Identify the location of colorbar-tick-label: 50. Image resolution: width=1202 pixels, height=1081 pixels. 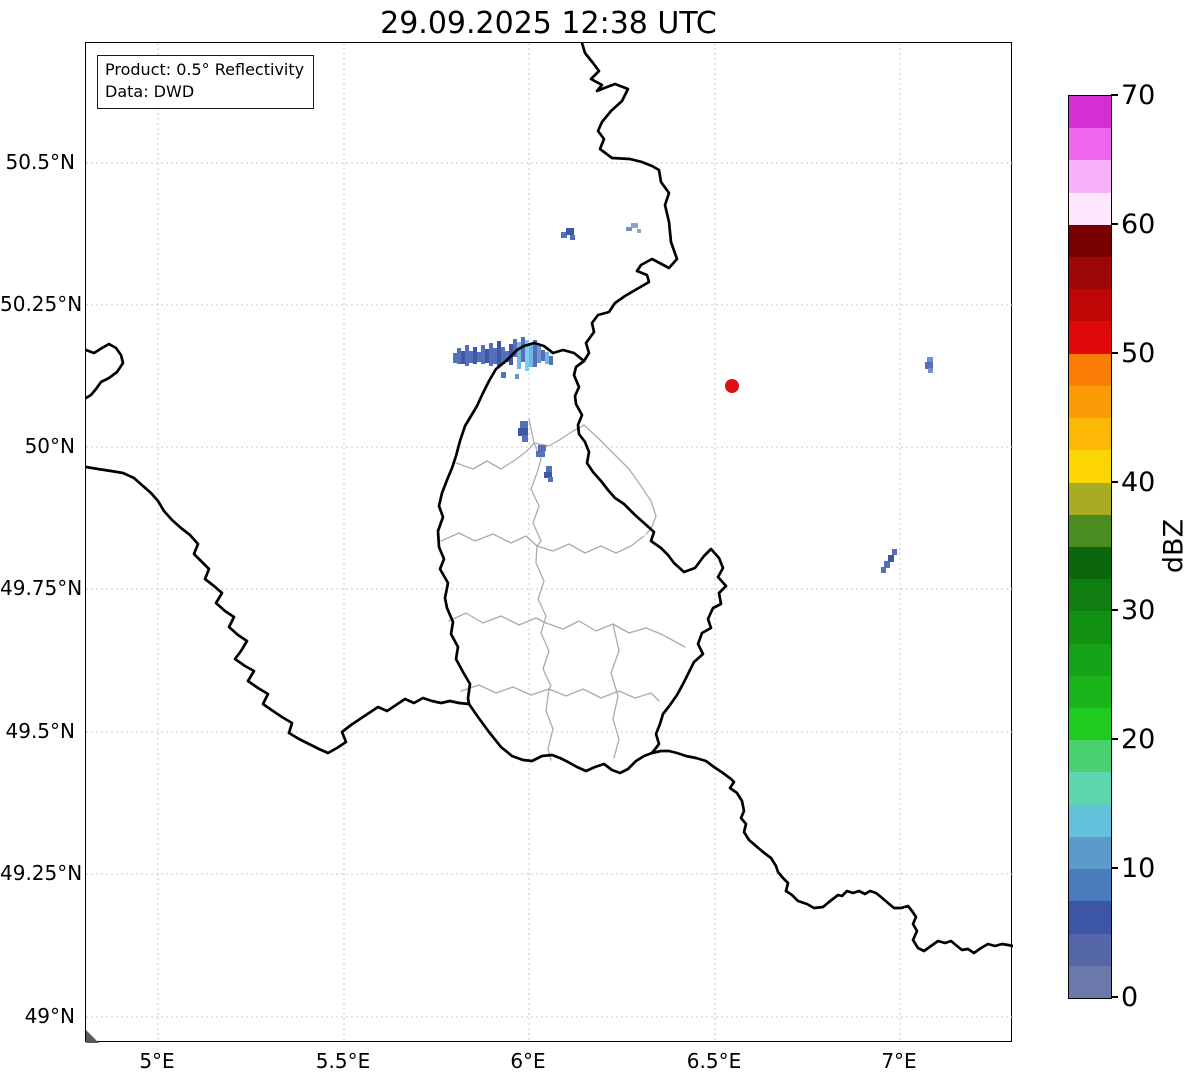
(1138, 353).